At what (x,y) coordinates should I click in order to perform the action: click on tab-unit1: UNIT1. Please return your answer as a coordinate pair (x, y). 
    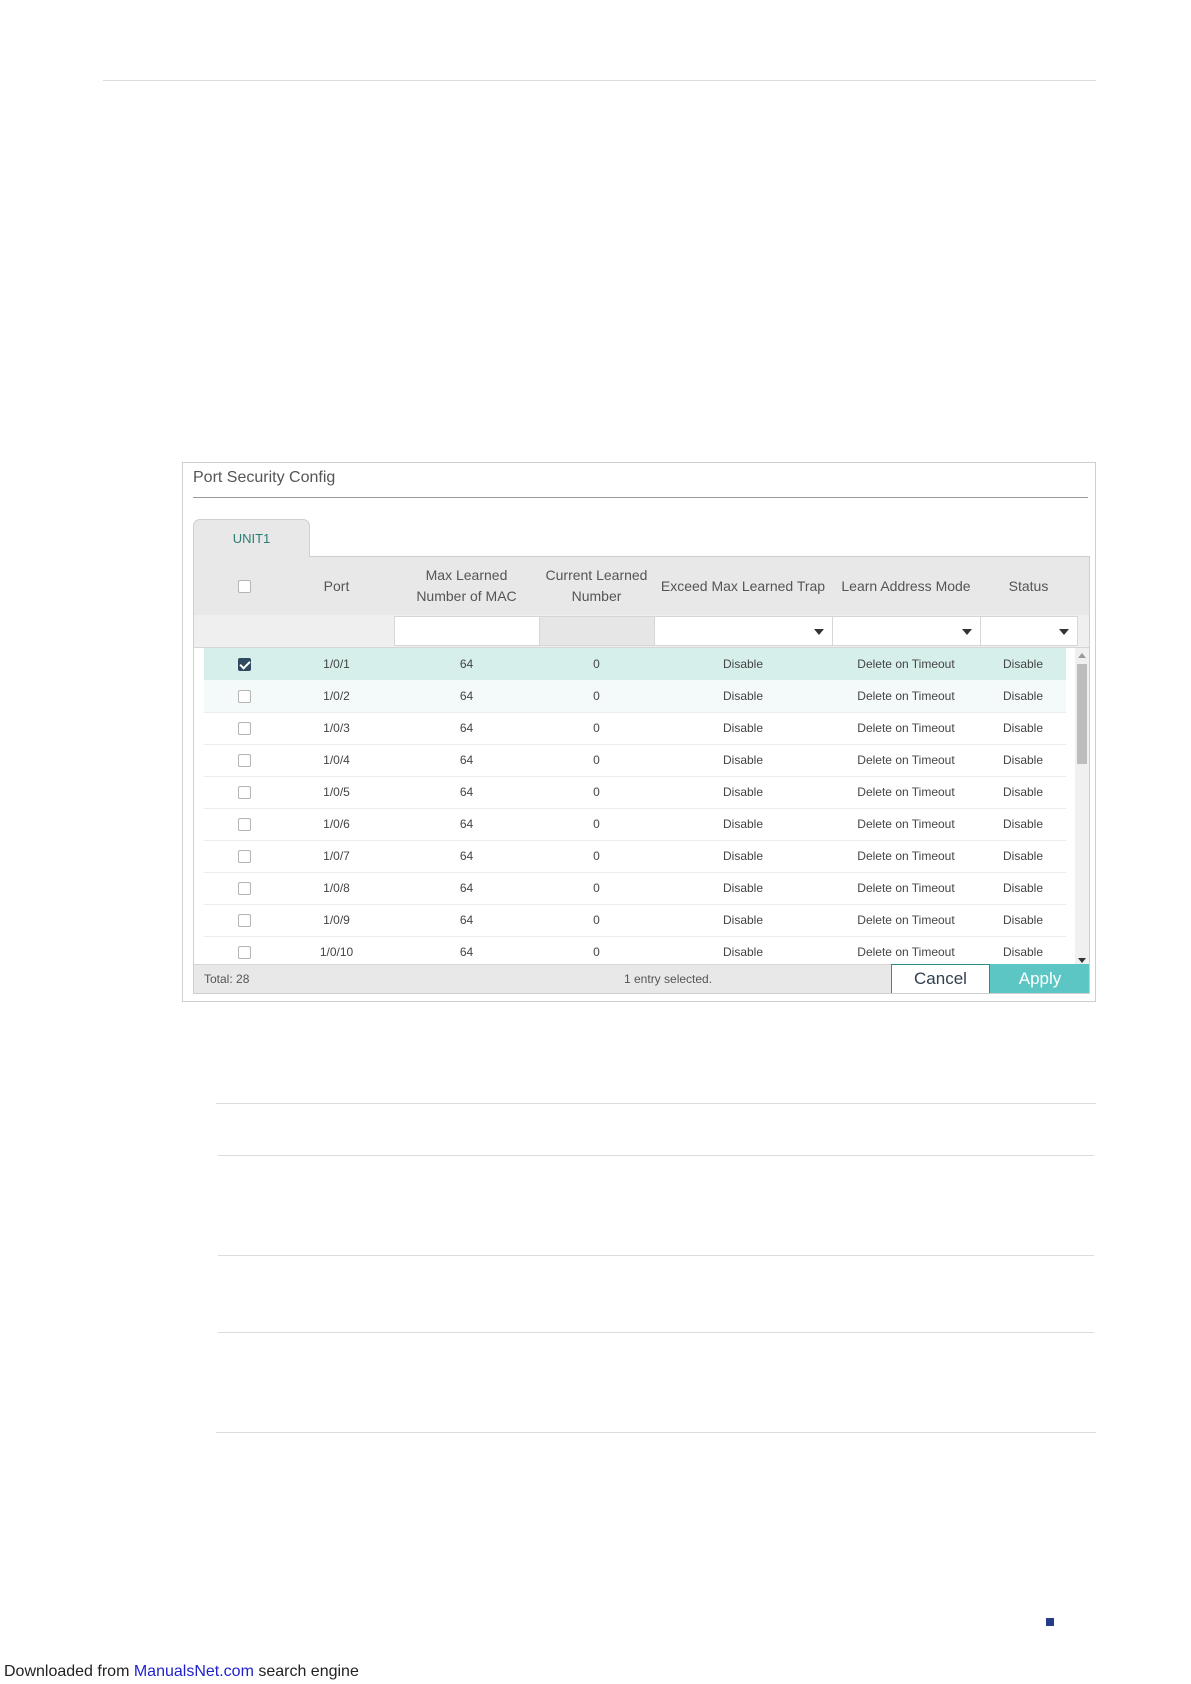
    Looking at the image, I should click on (251, 538).